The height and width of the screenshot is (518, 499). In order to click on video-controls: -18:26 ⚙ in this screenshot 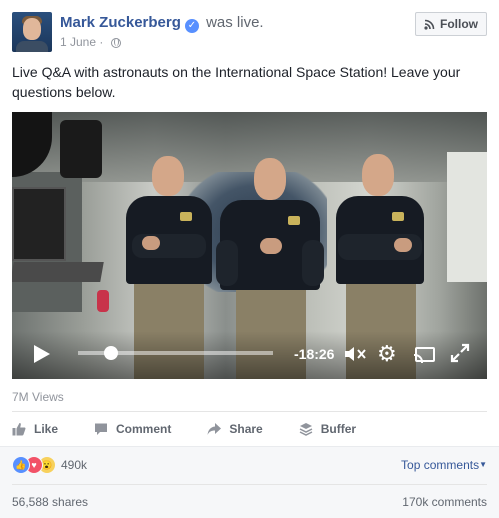, I will do `click(249, 355)`.